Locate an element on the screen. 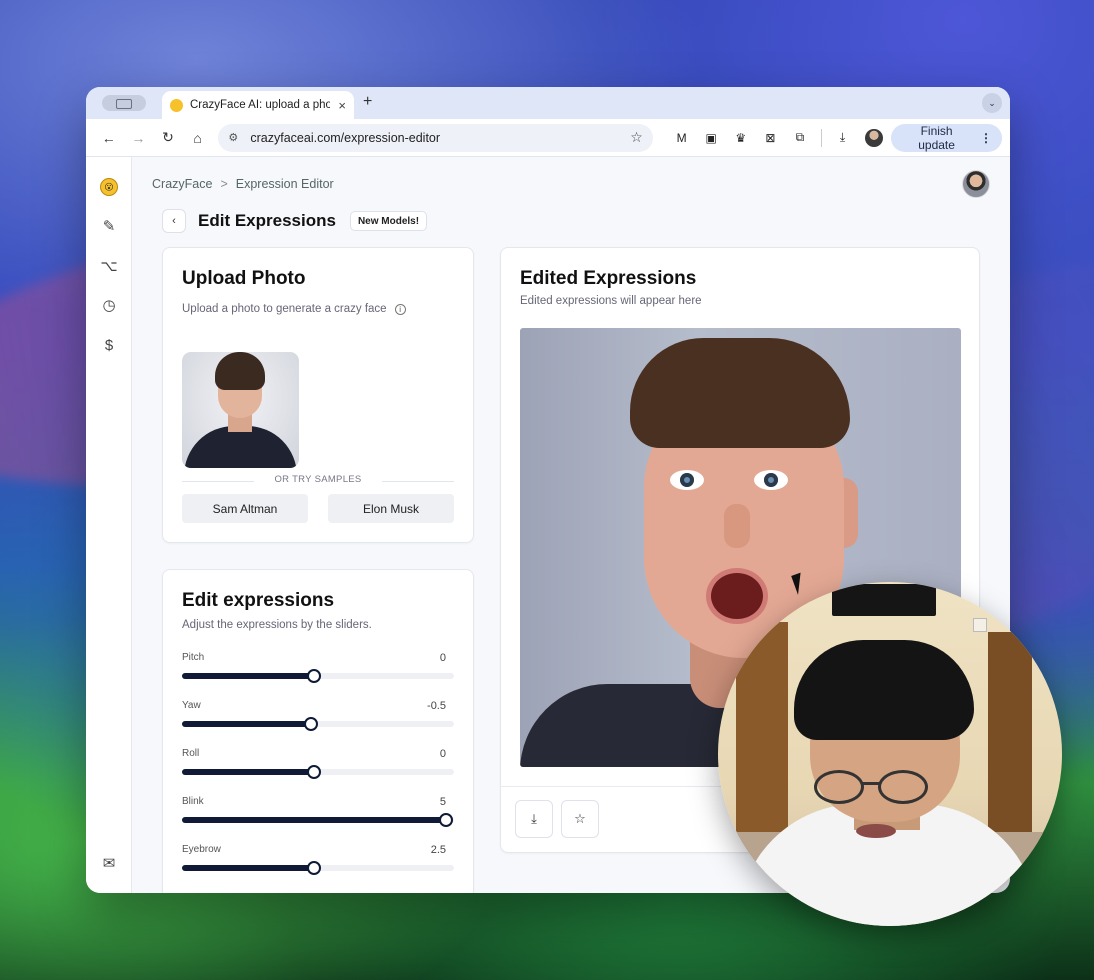  result-eye-right is located at coordinates (771, 480).